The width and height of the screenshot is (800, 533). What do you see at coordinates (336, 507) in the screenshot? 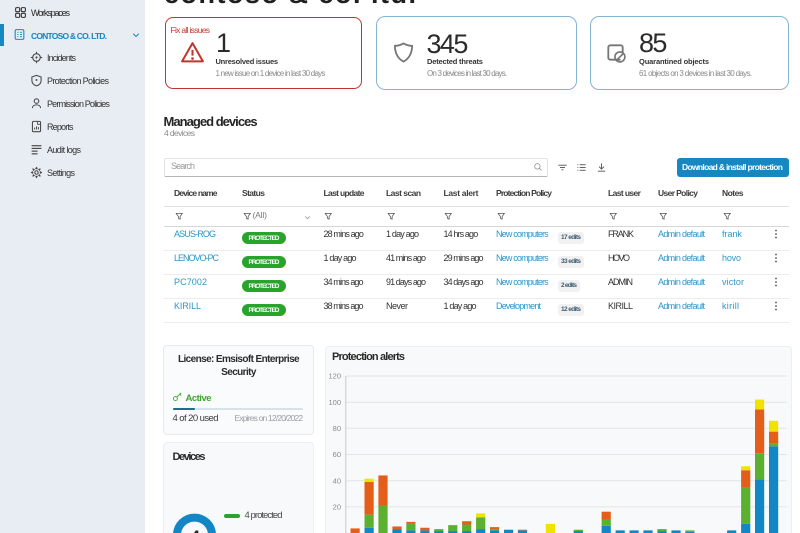
I see `svg-text: 20` at bounding box center [336, 507].